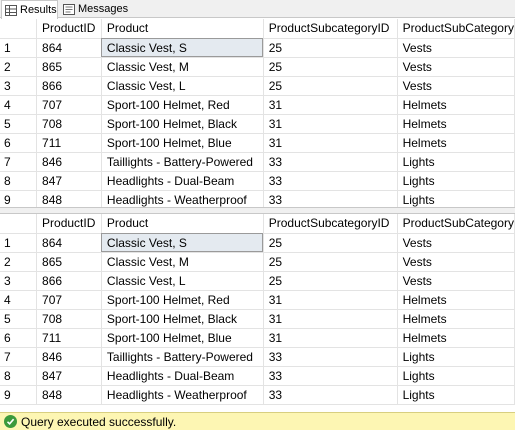  What do you see at coordinates (330, 29) in the screenshot?
I see `column-header: ProductSubcategoryID` at bounding box center [330, 29].